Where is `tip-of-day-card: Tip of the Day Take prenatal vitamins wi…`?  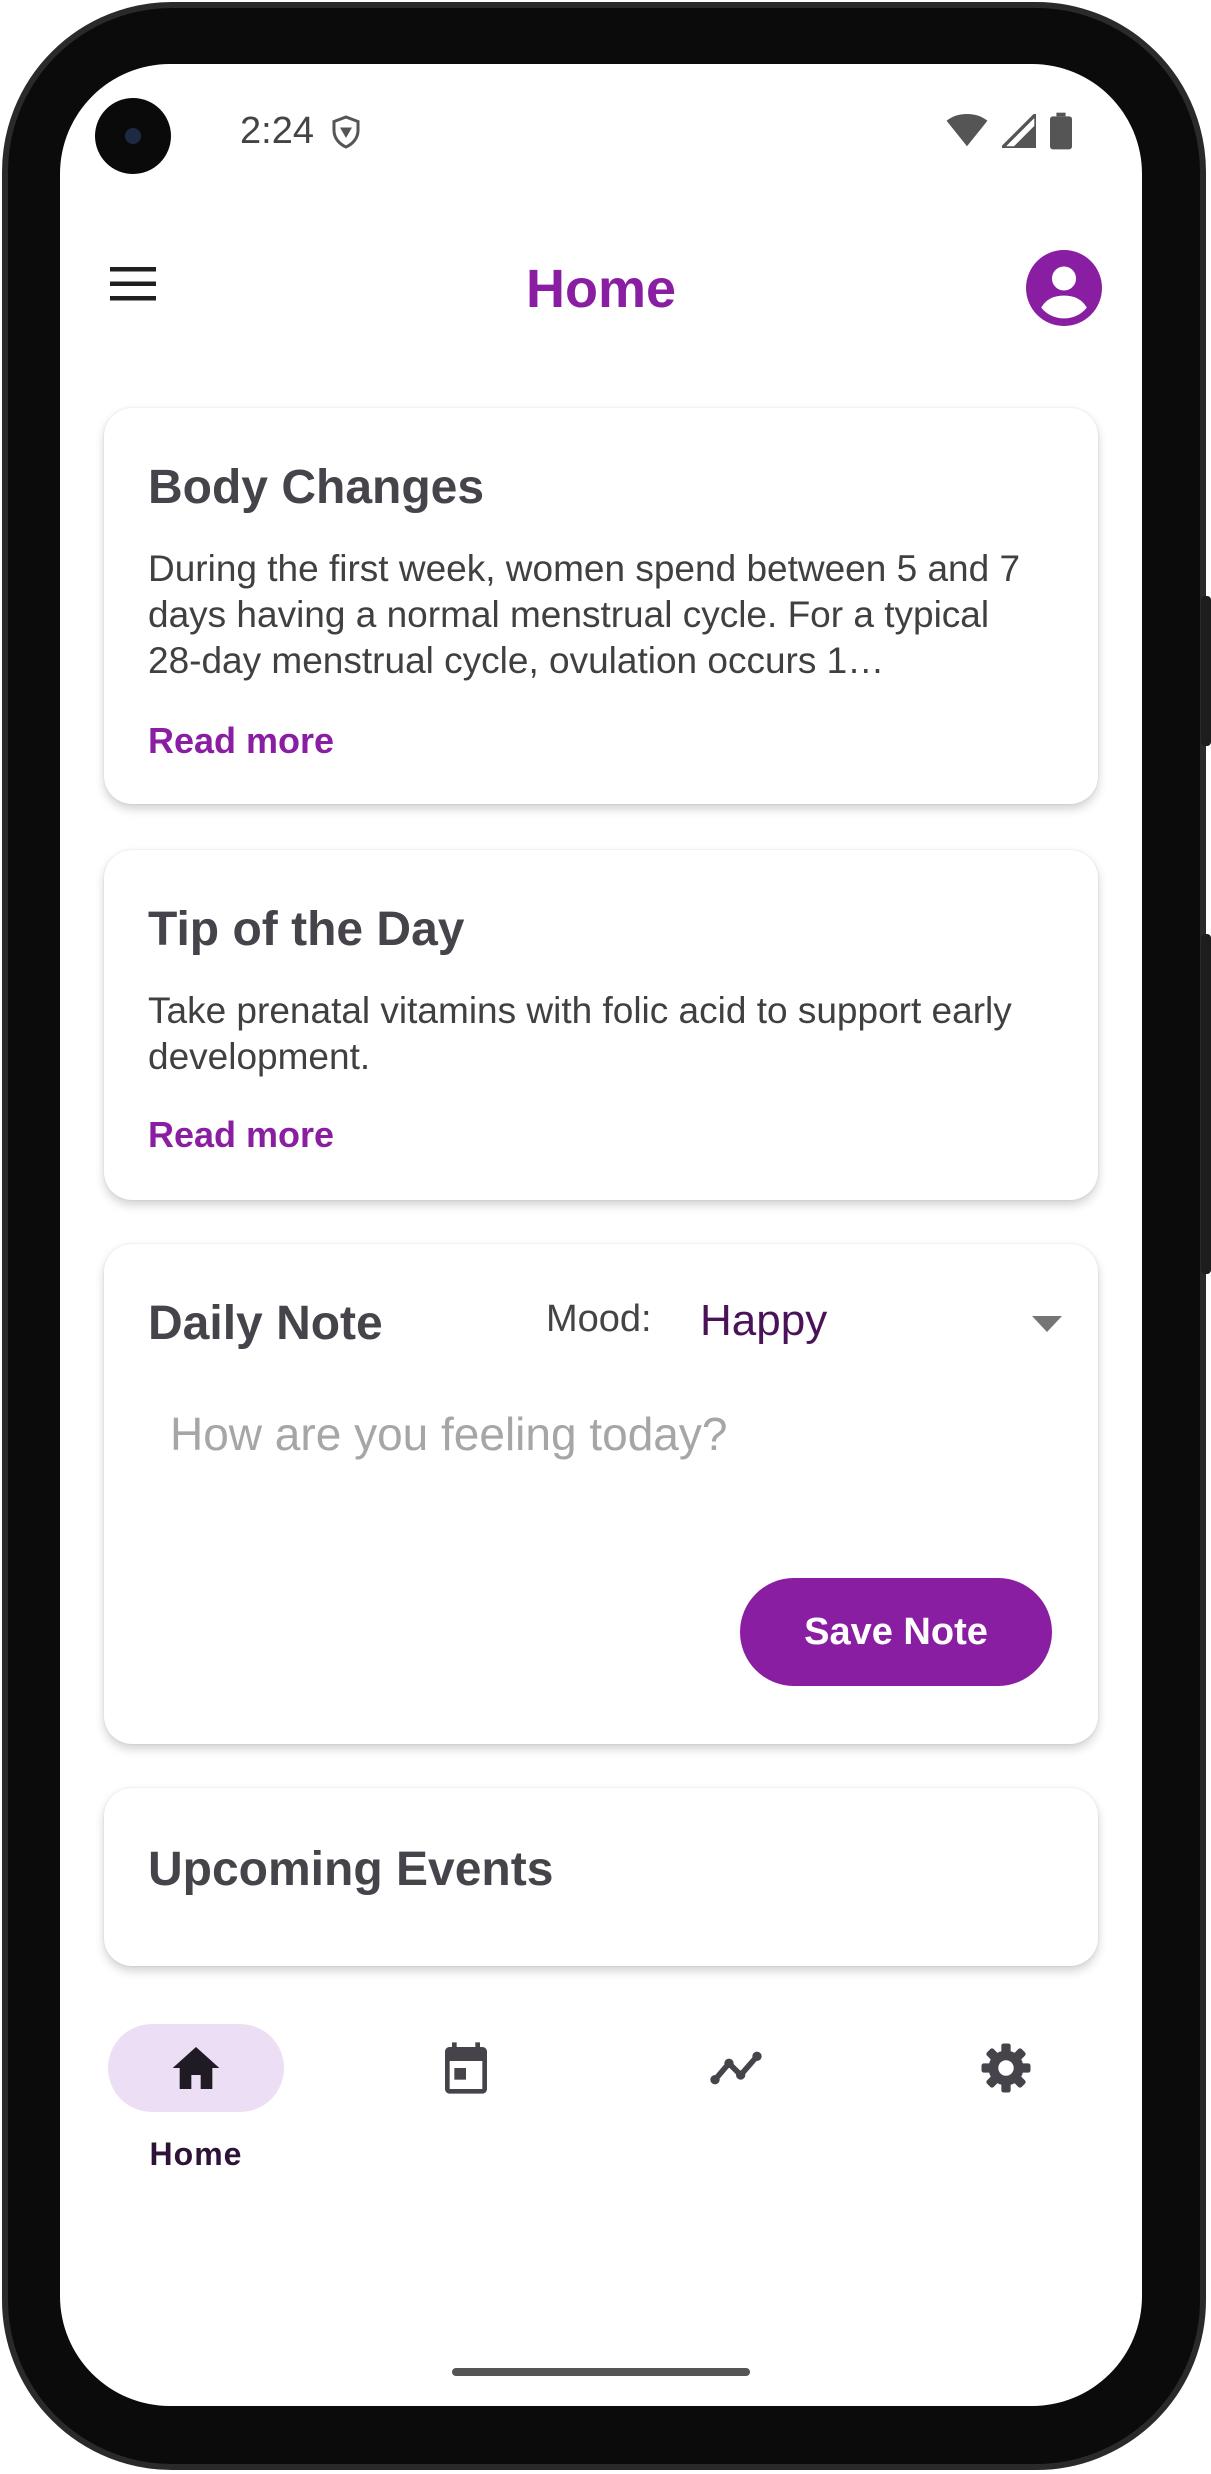 tip-of-day-card: Tip of the Day Take prenatal vitamins wi… is located at coordinates (601, 1025).